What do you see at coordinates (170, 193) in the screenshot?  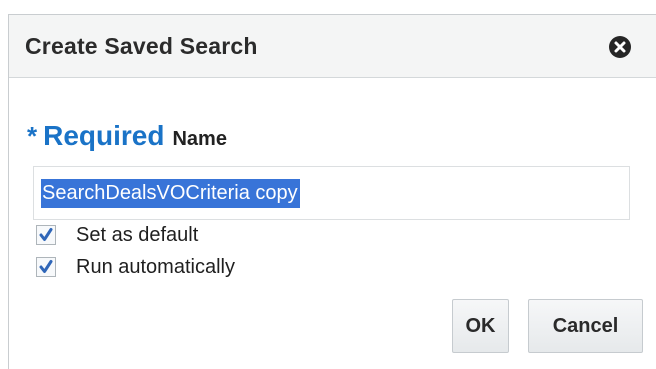 I see `name-input-value: SearchDealsVOCriteria copy` at bounding box center [170, 193].